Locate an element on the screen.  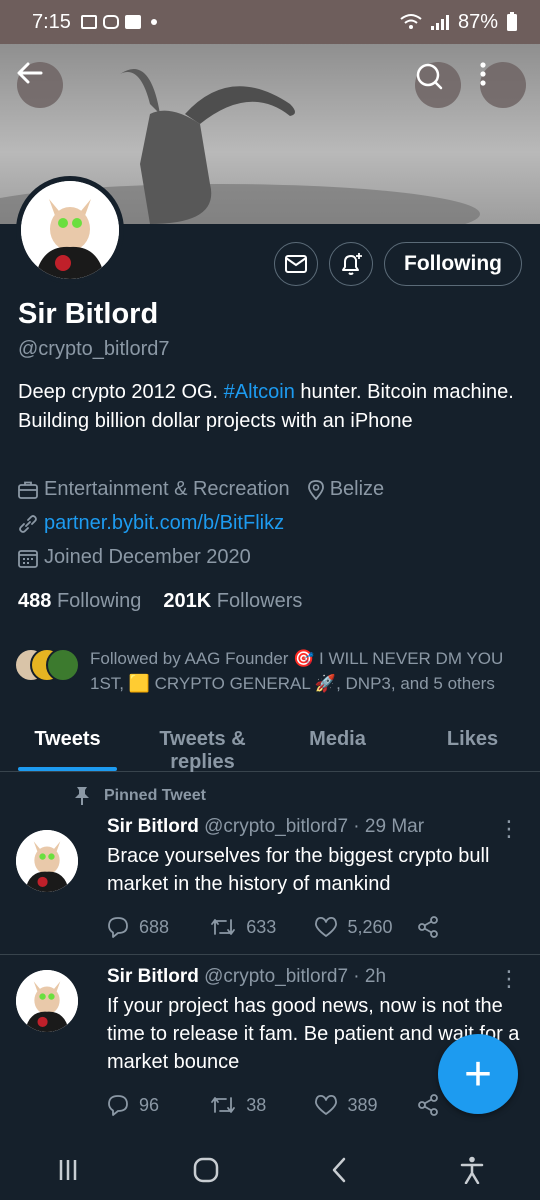
tweet-meta: @crypto_bitlord7 · 29 Mar is located at coordinates (311, 826).